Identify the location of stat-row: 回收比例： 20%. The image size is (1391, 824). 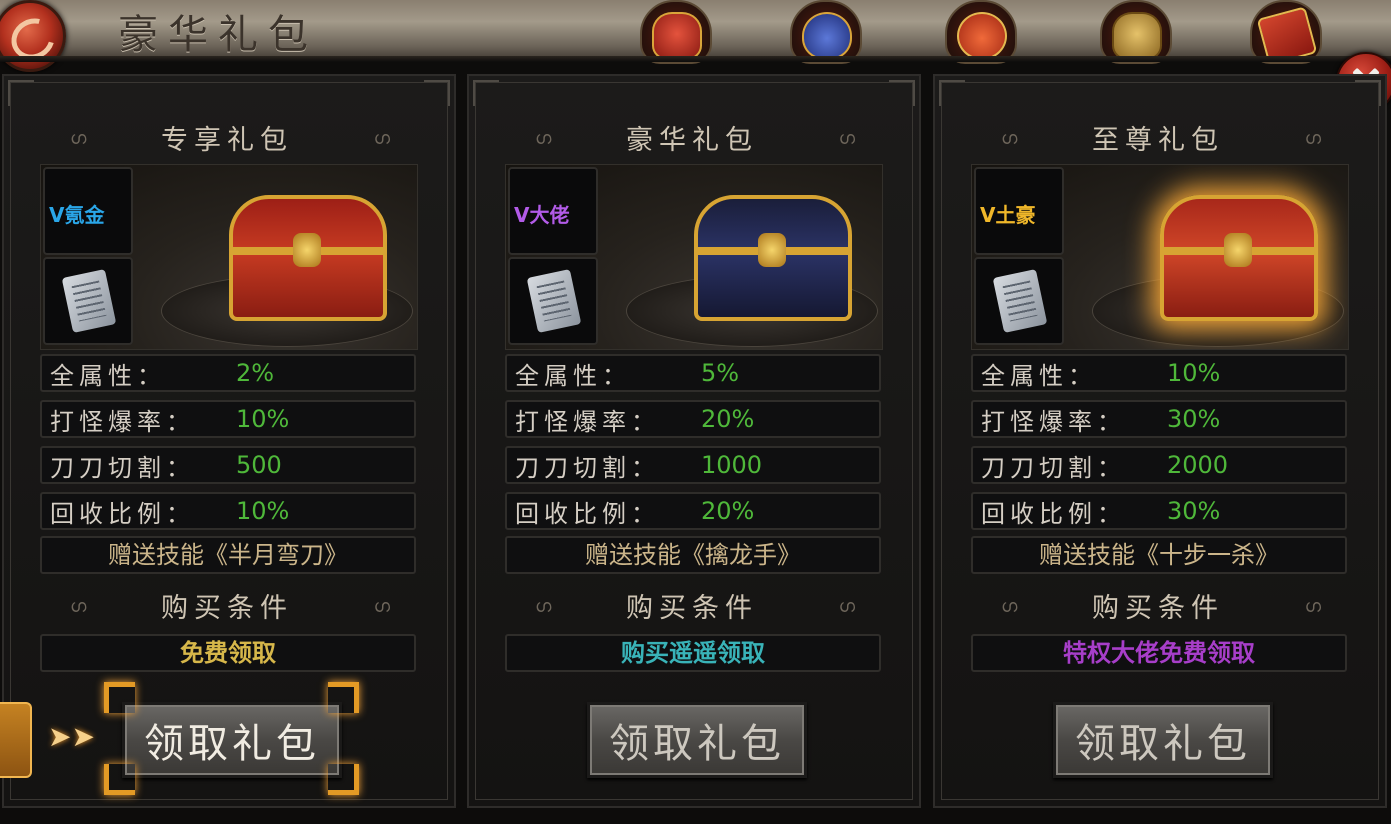
(693, 511).